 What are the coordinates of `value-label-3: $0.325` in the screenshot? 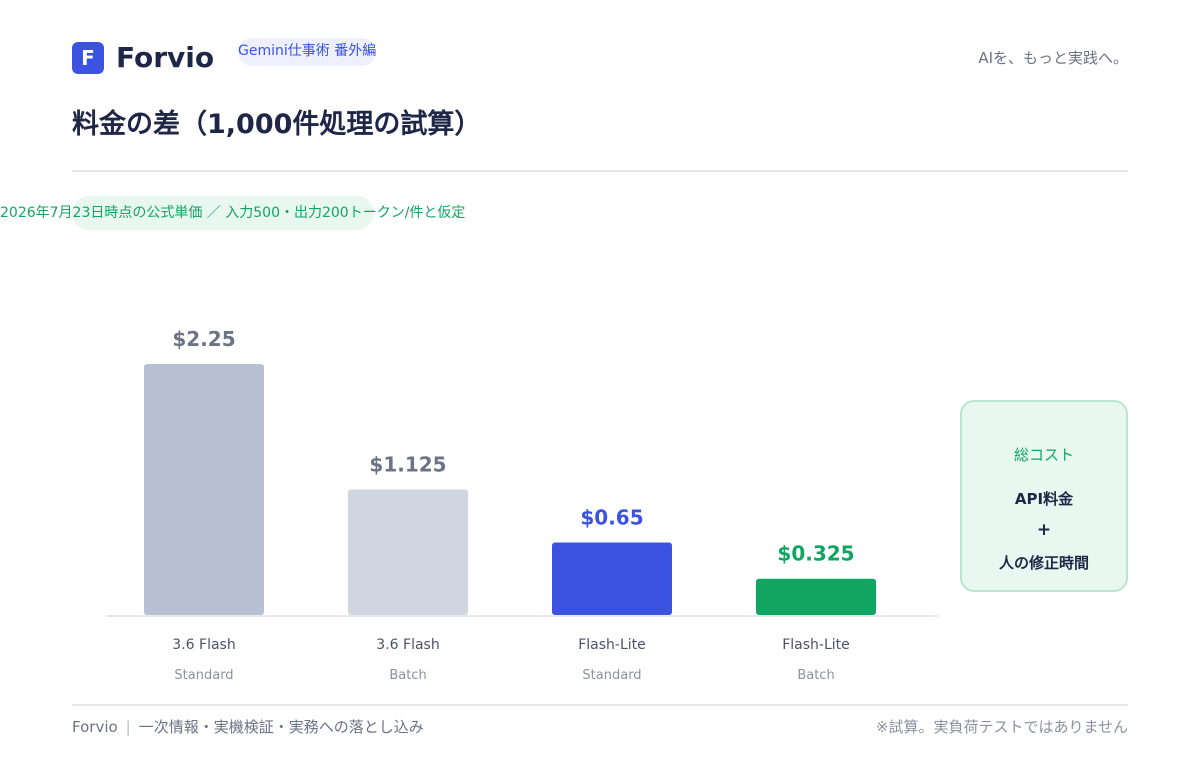 It's located at (815, 554).